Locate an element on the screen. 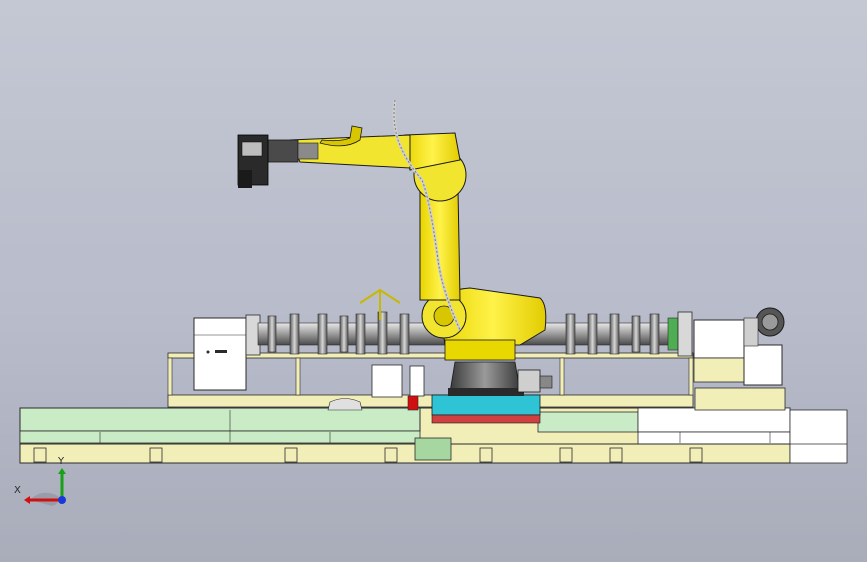  gripper-tool is located at coordinates (253, 161).